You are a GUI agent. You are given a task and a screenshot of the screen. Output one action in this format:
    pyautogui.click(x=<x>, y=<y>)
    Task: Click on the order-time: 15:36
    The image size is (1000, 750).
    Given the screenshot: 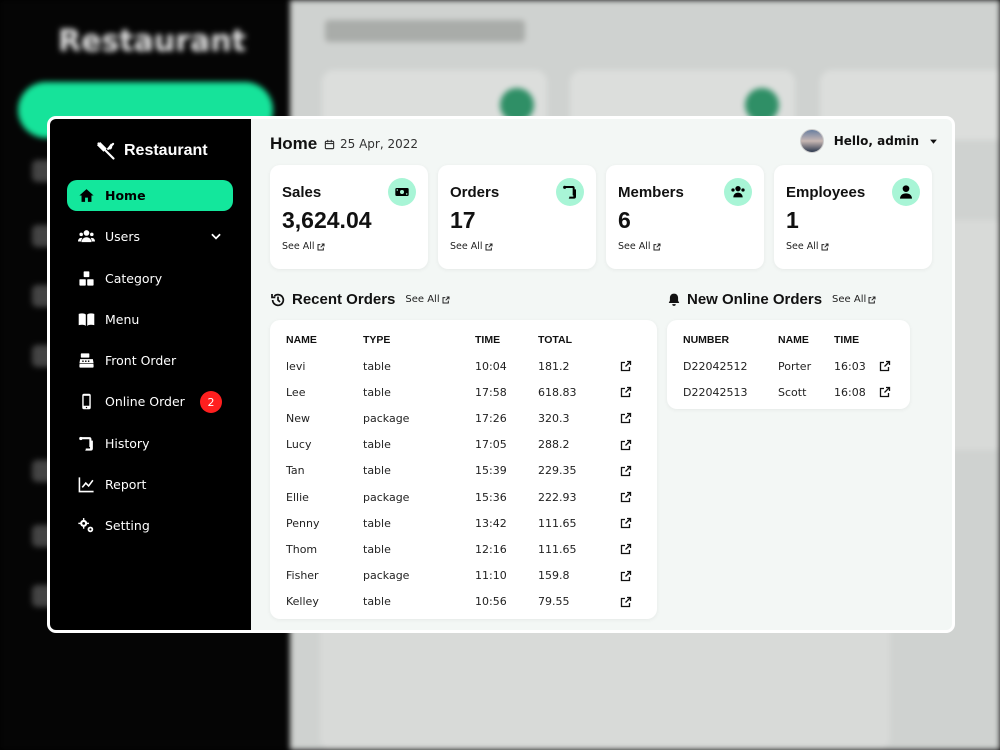 What is the action you would take?
    pyautogui.click(x=491, y=497)
    